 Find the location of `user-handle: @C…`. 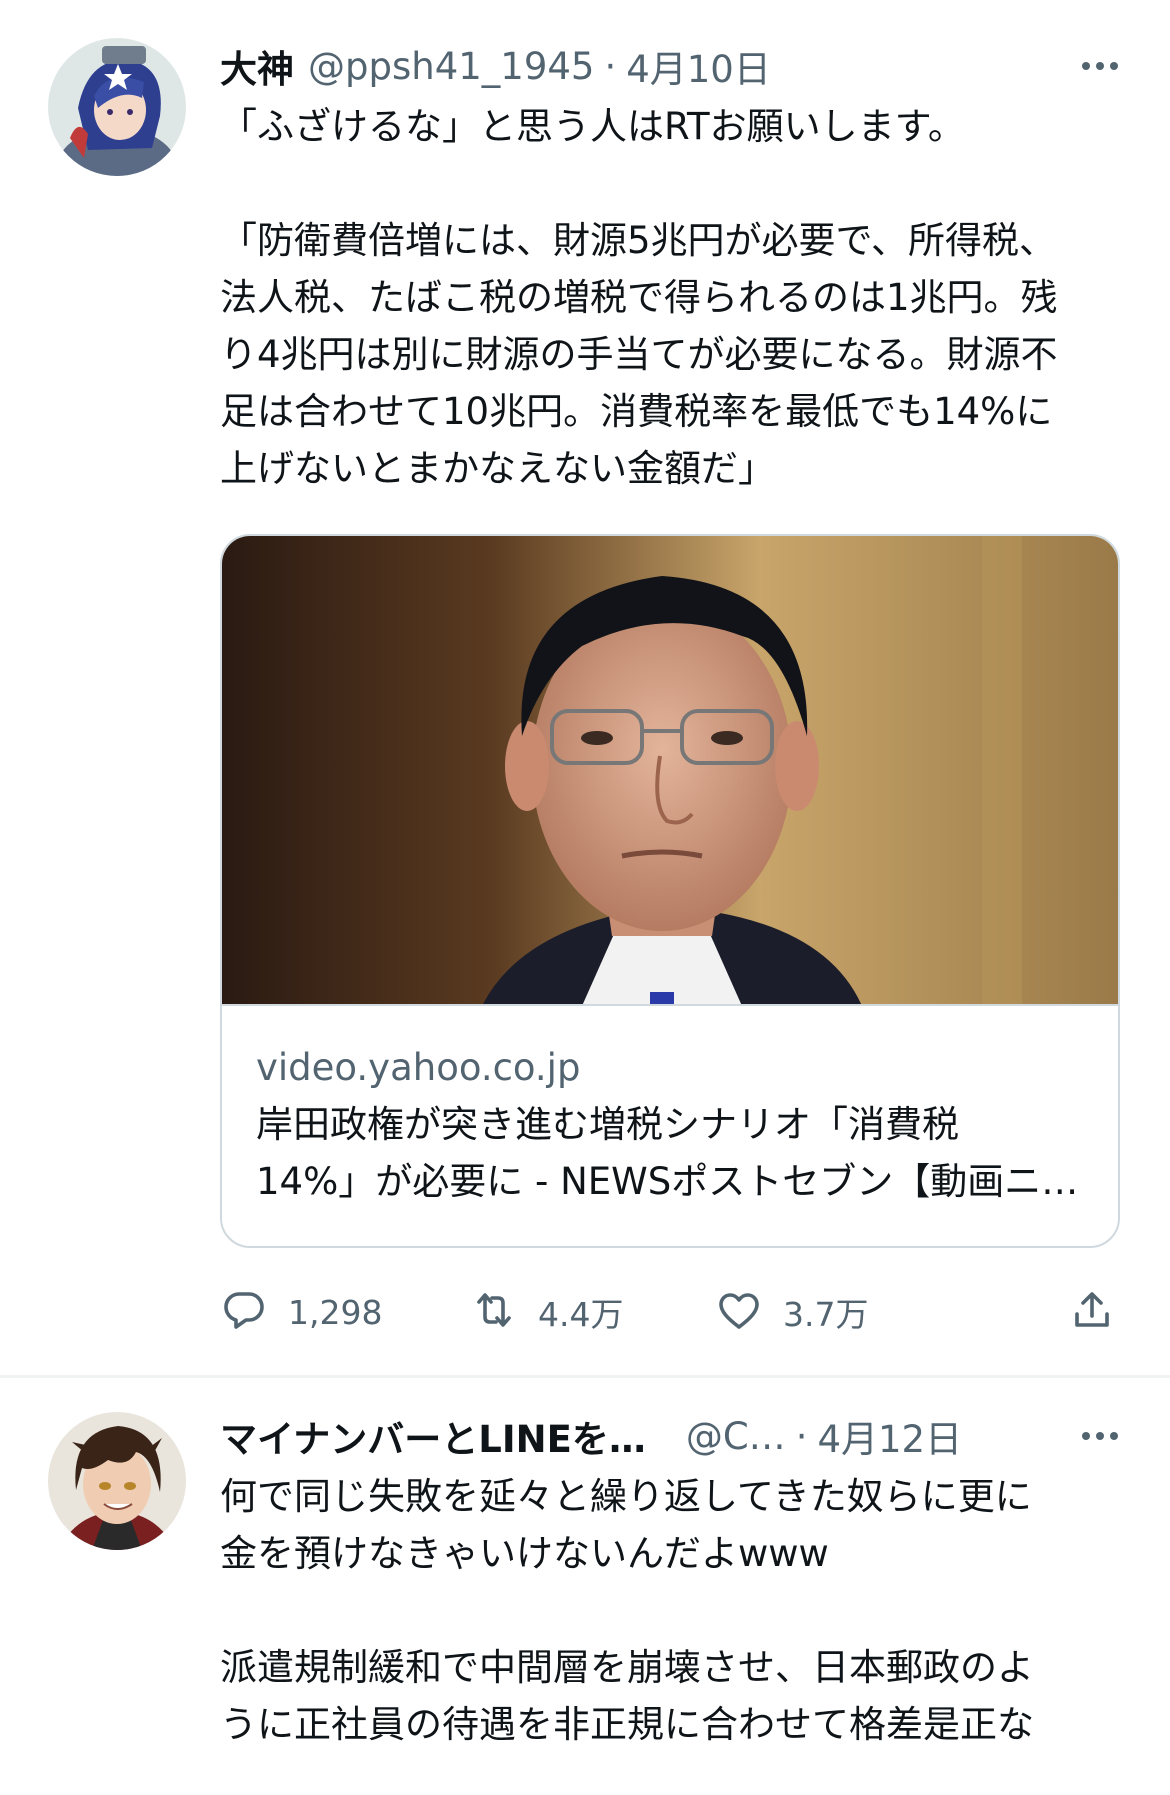

user-handle: @C… is located at coordinates (736, 1436).